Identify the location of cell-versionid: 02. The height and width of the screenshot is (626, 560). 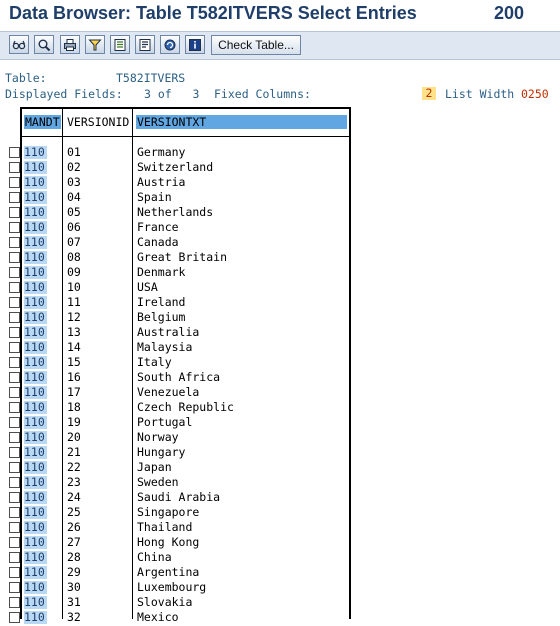
(74, 167).